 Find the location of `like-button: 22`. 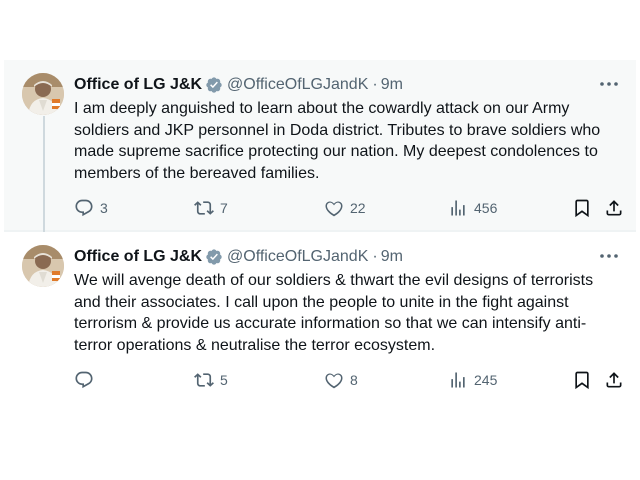

like-button: 22 is located at coordinates (345, 208).